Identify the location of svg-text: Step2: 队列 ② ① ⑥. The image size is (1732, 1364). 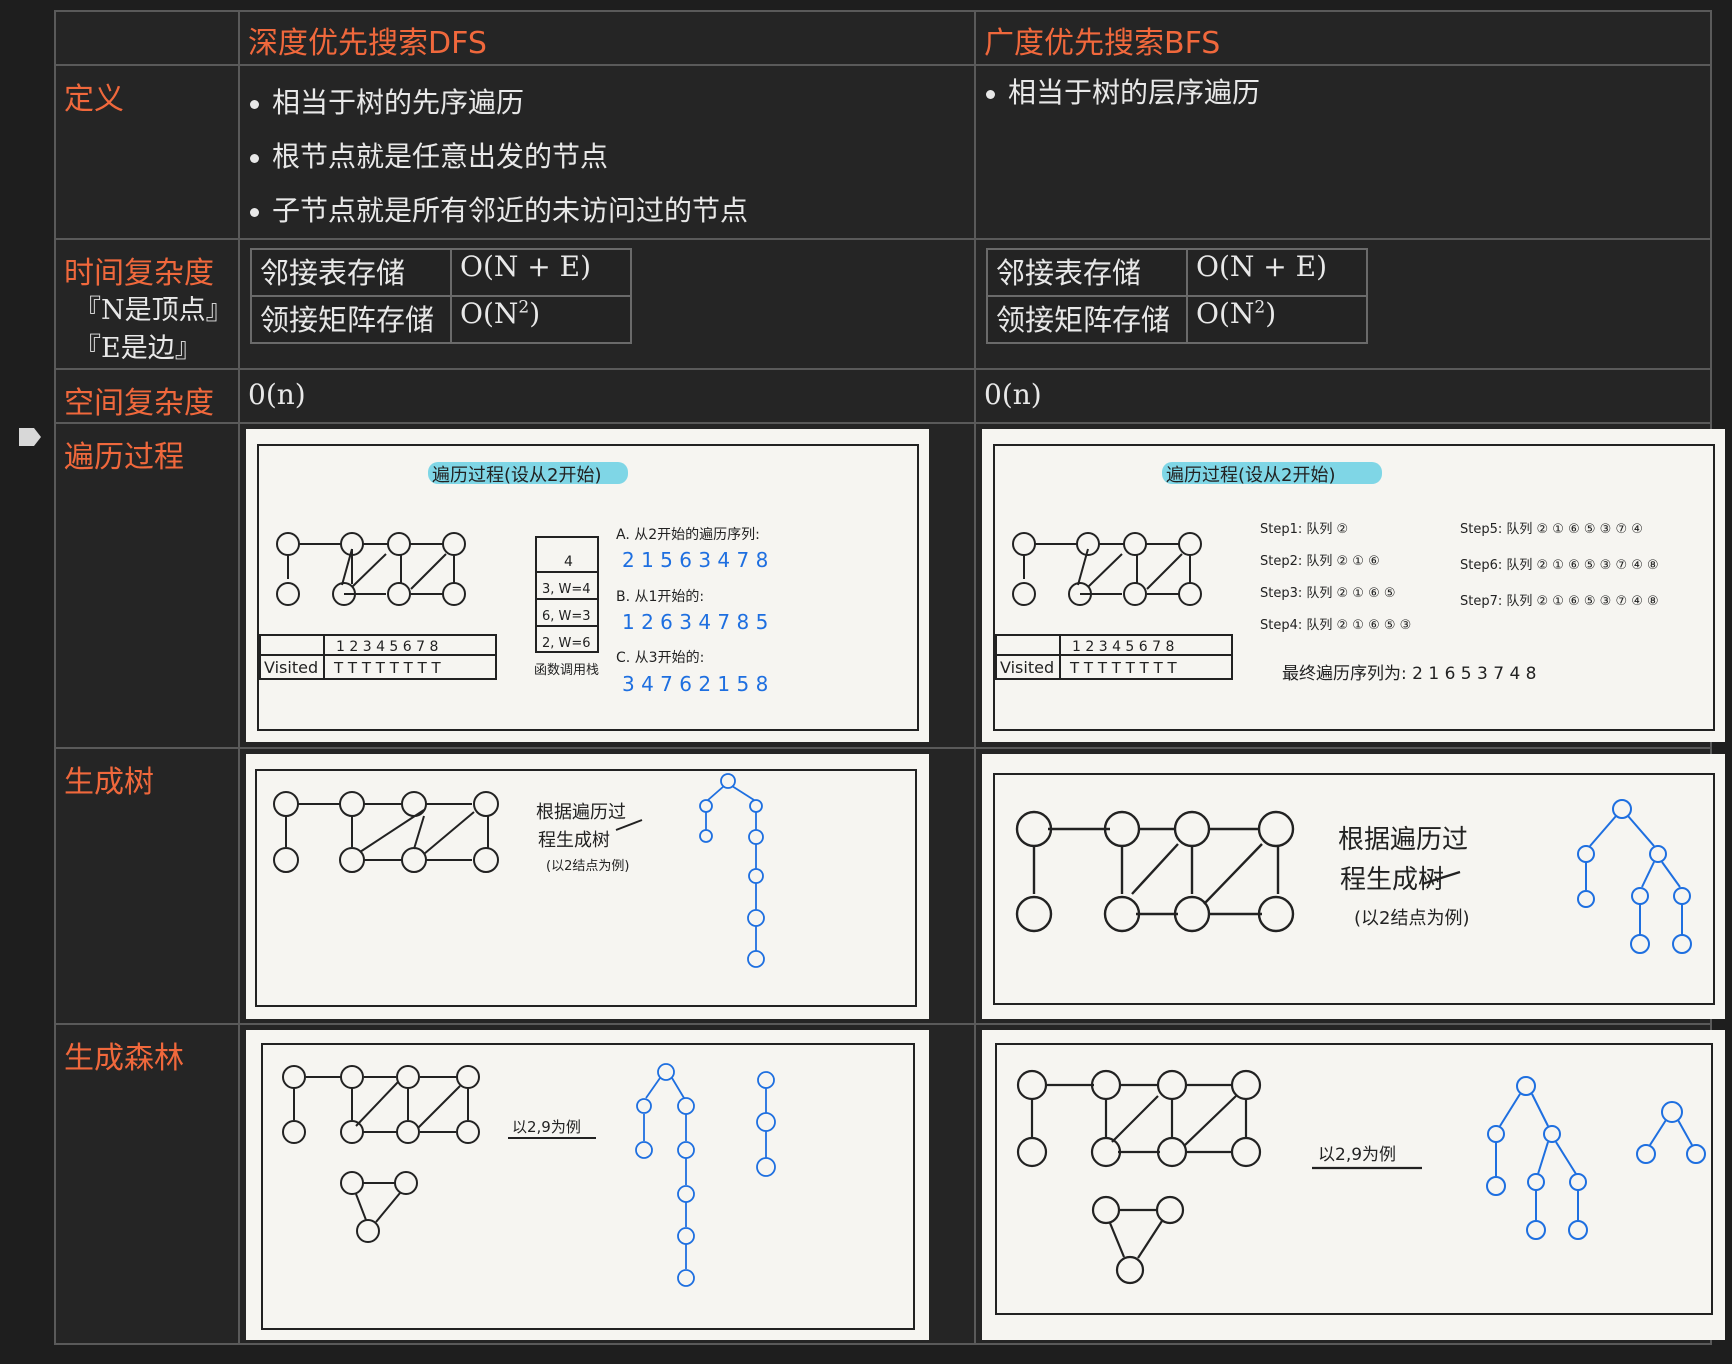
(1320, 561).